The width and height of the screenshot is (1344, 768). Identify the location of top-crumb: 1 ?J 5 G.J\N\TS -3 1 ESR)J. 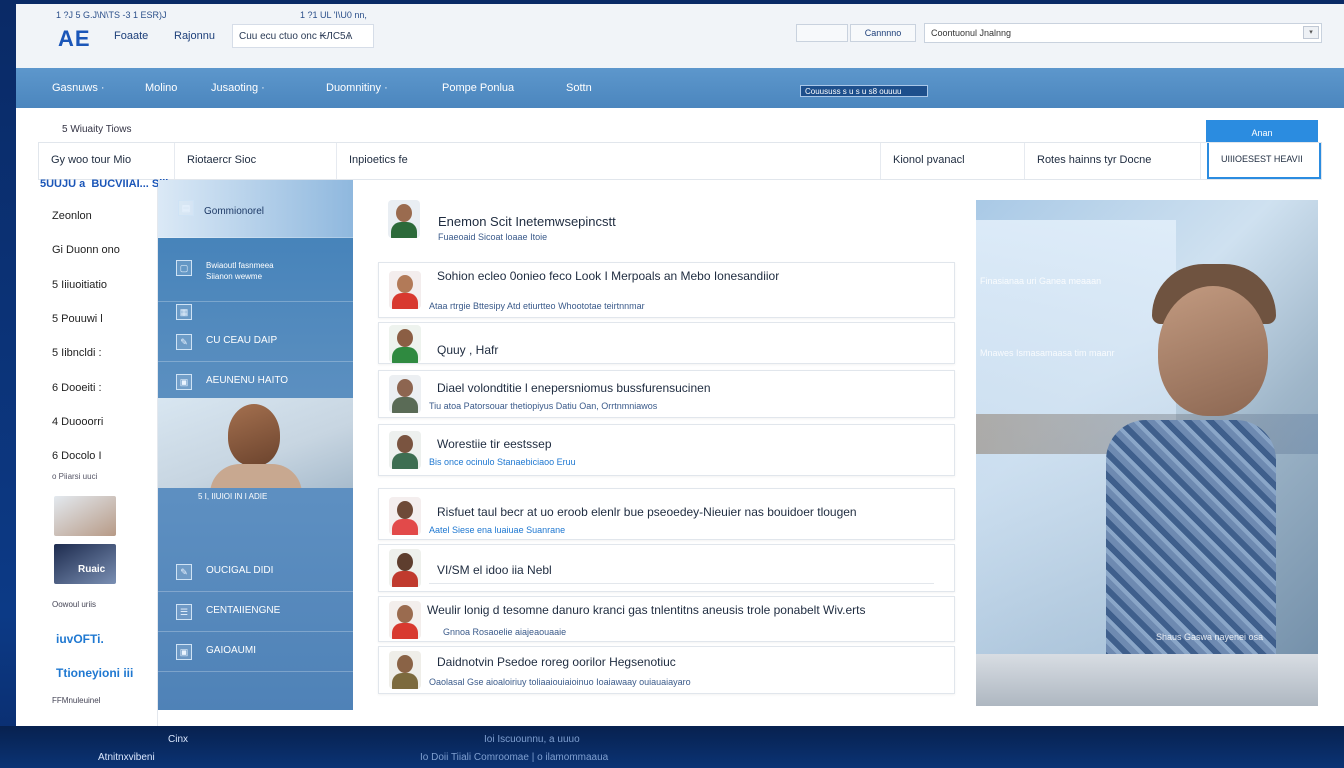
(111, 15).